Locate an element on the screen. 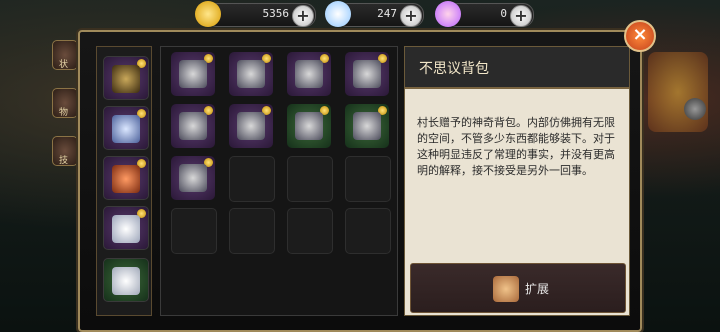  lantern-icon is located at coordinates (193, 178).